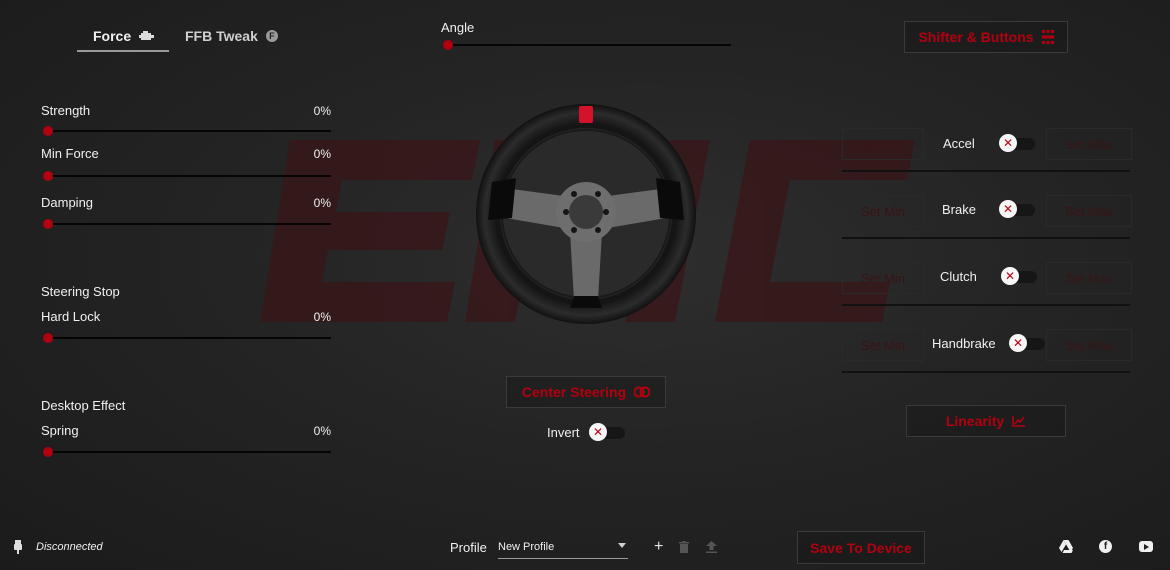  What do you see at coordinates (964, 343) in the screenshot?
I see `handbrake-label: Handbrake` at bounding box center [964, 343].